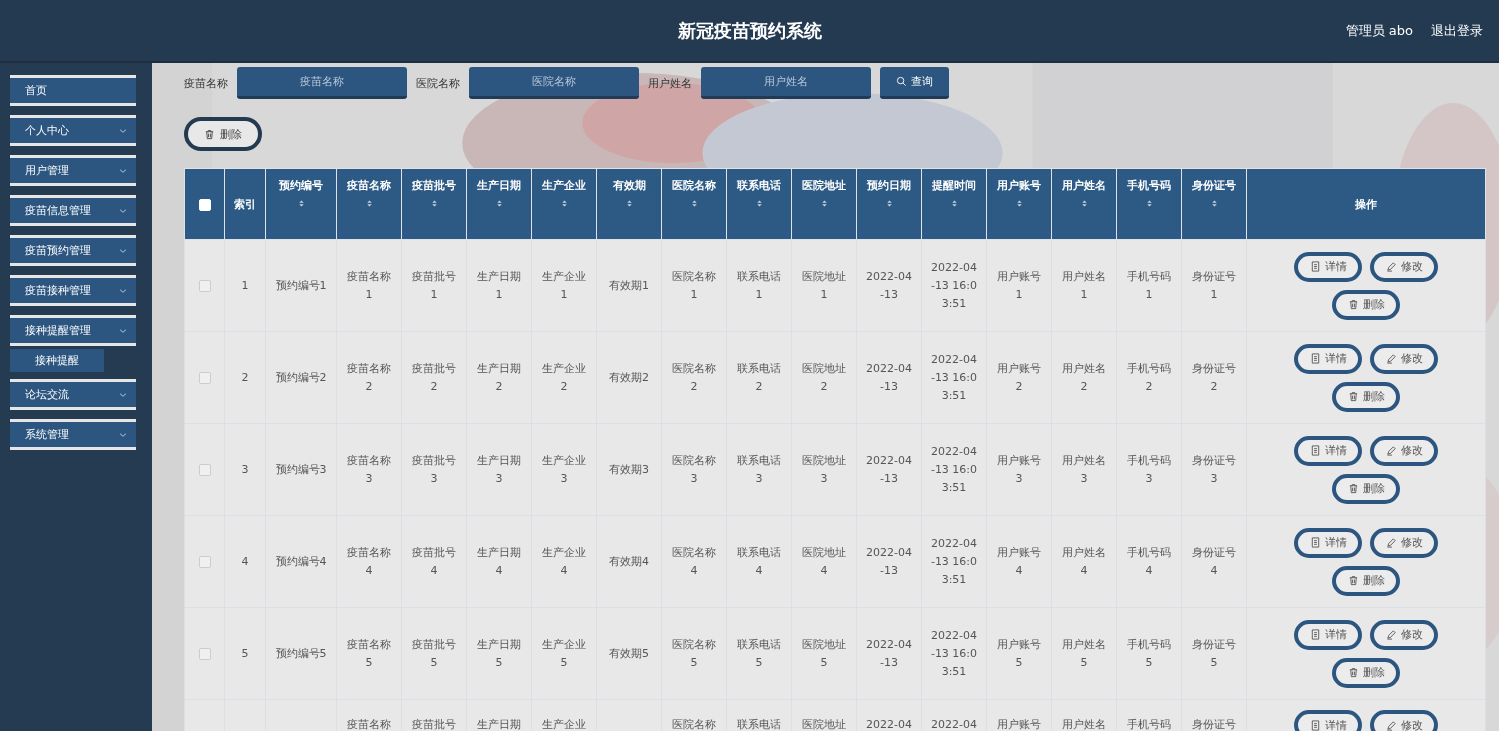 The height and width of the screenshot is (731, 1499). What do you see at coordinates (369, 469) in the screenshot?
I see `table-cell: 疫苗名称3` at bounding box center [369, 469].